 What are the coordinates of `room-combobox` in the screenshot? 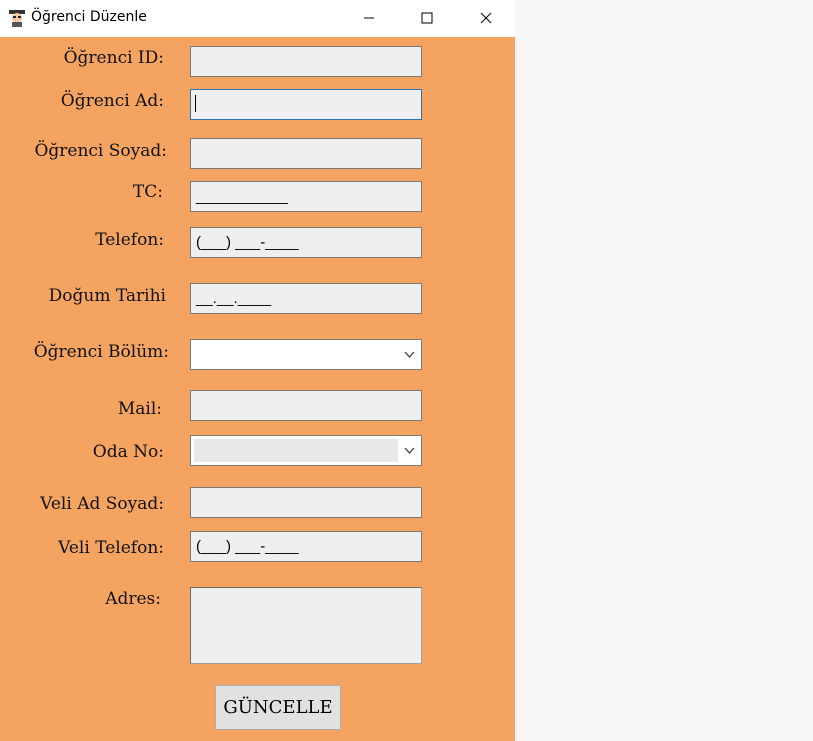 It's located at (306, 450).